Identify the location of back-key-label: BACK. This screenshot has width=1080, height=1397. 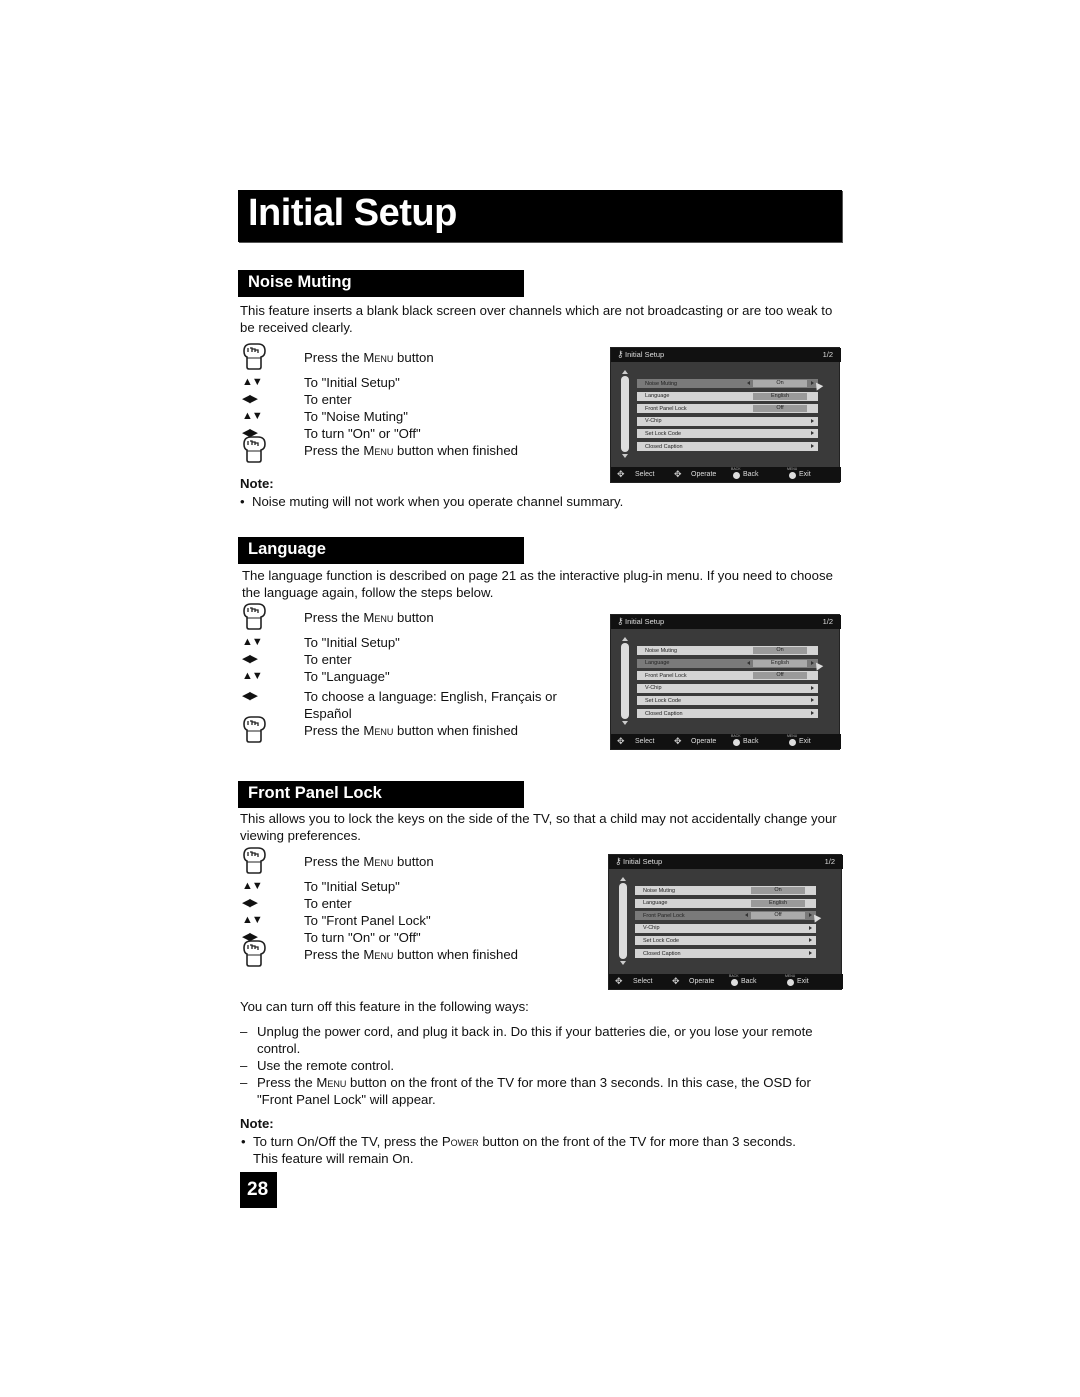
(734, 976).